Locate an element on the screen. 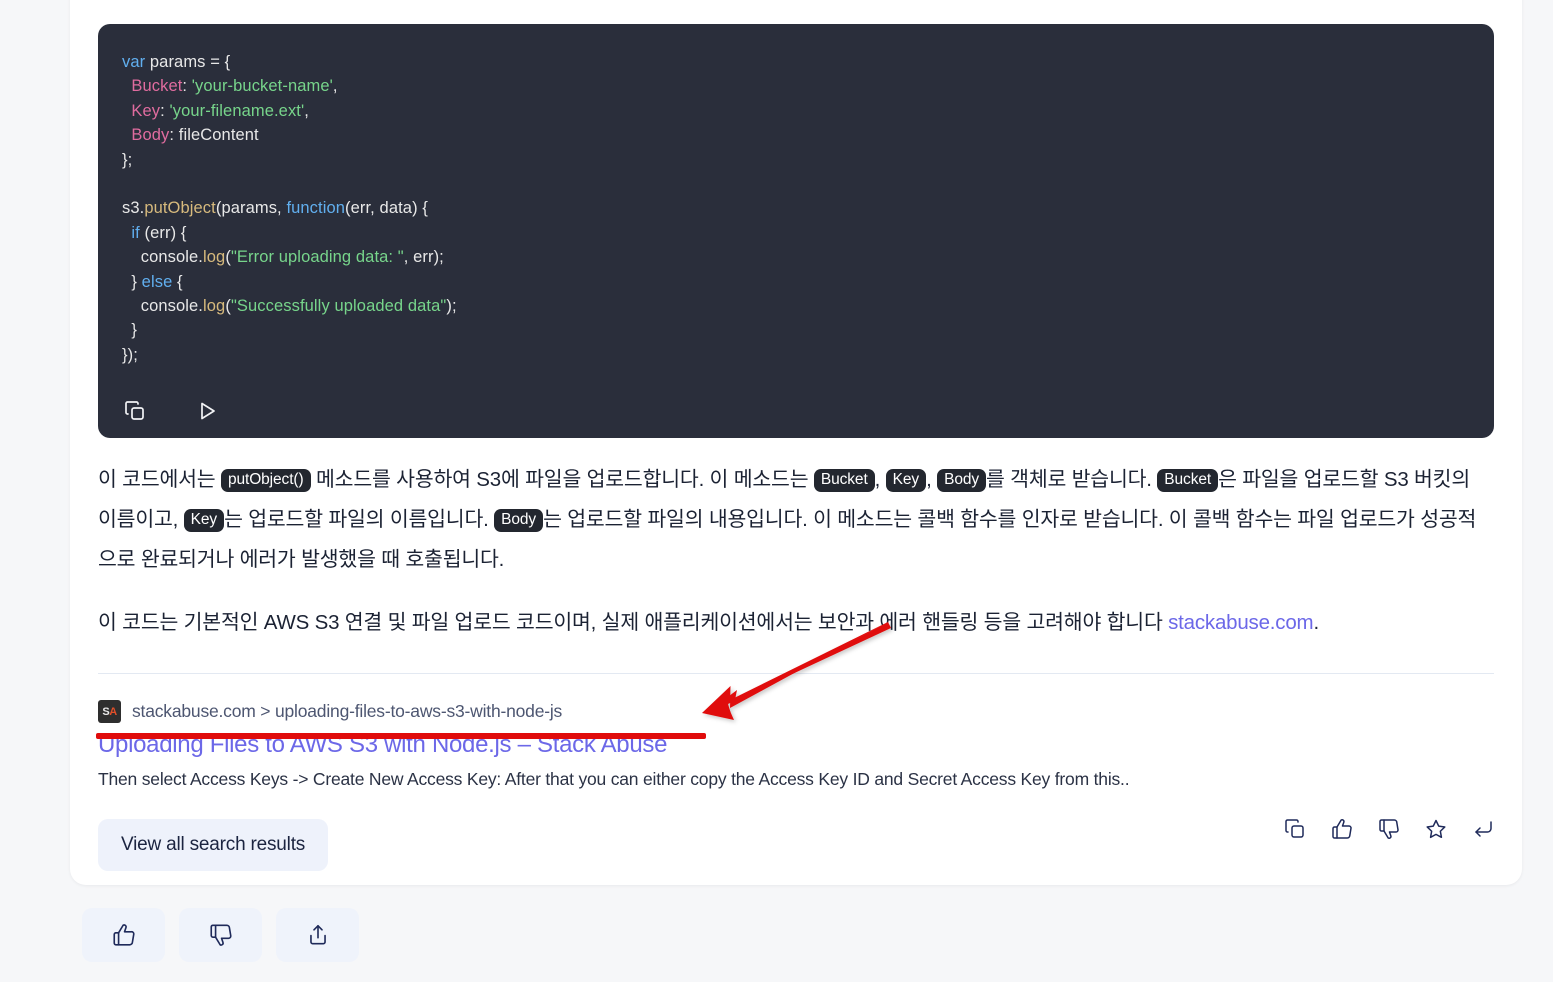  code-token: 'your-bucket-name' is located at coordinates (262, 86).